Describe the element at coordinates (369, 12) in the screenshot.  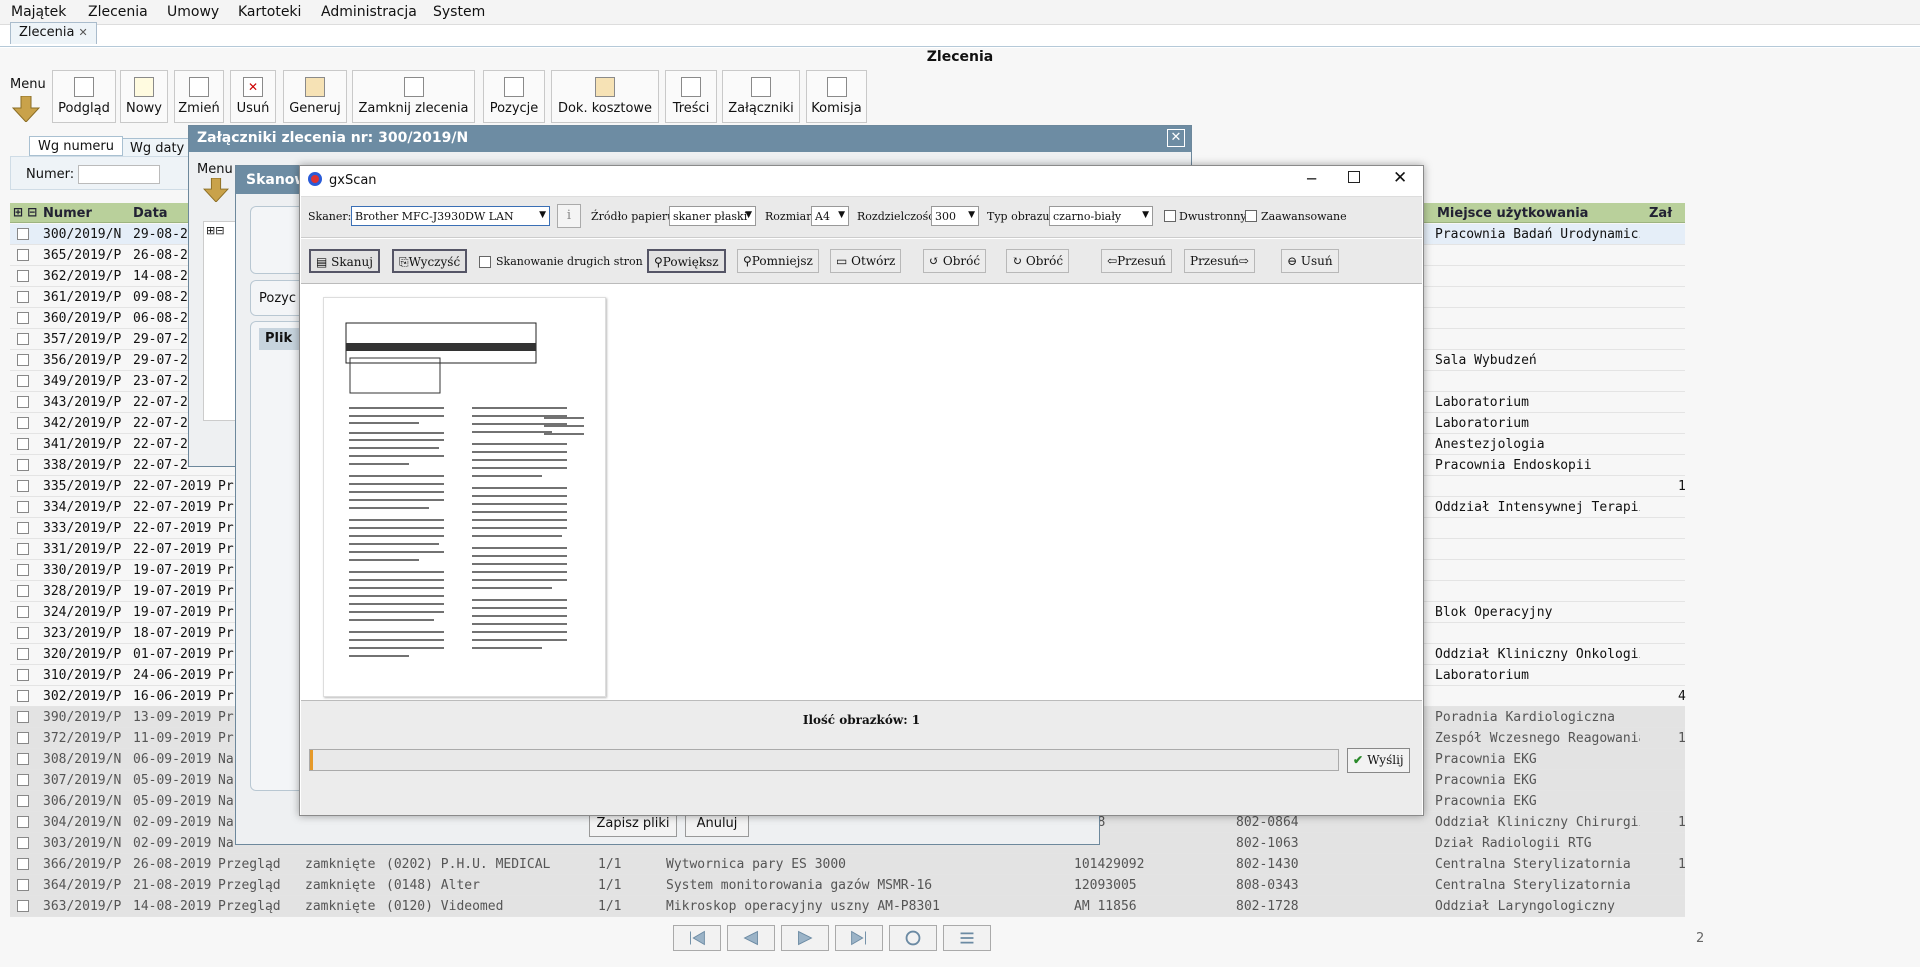
I see `menu-administracja: Administracja` at that location.